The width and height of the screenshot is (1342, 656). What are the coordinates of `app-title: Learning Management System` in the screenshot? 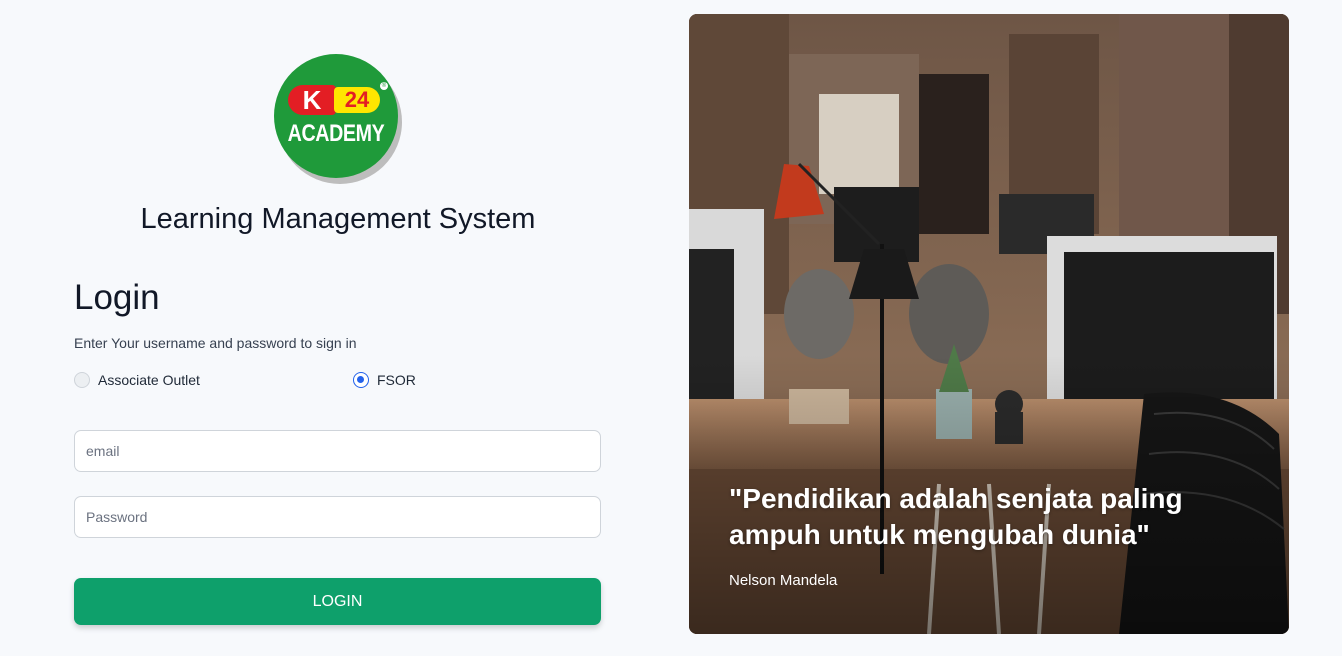 It's located at (338, 219).